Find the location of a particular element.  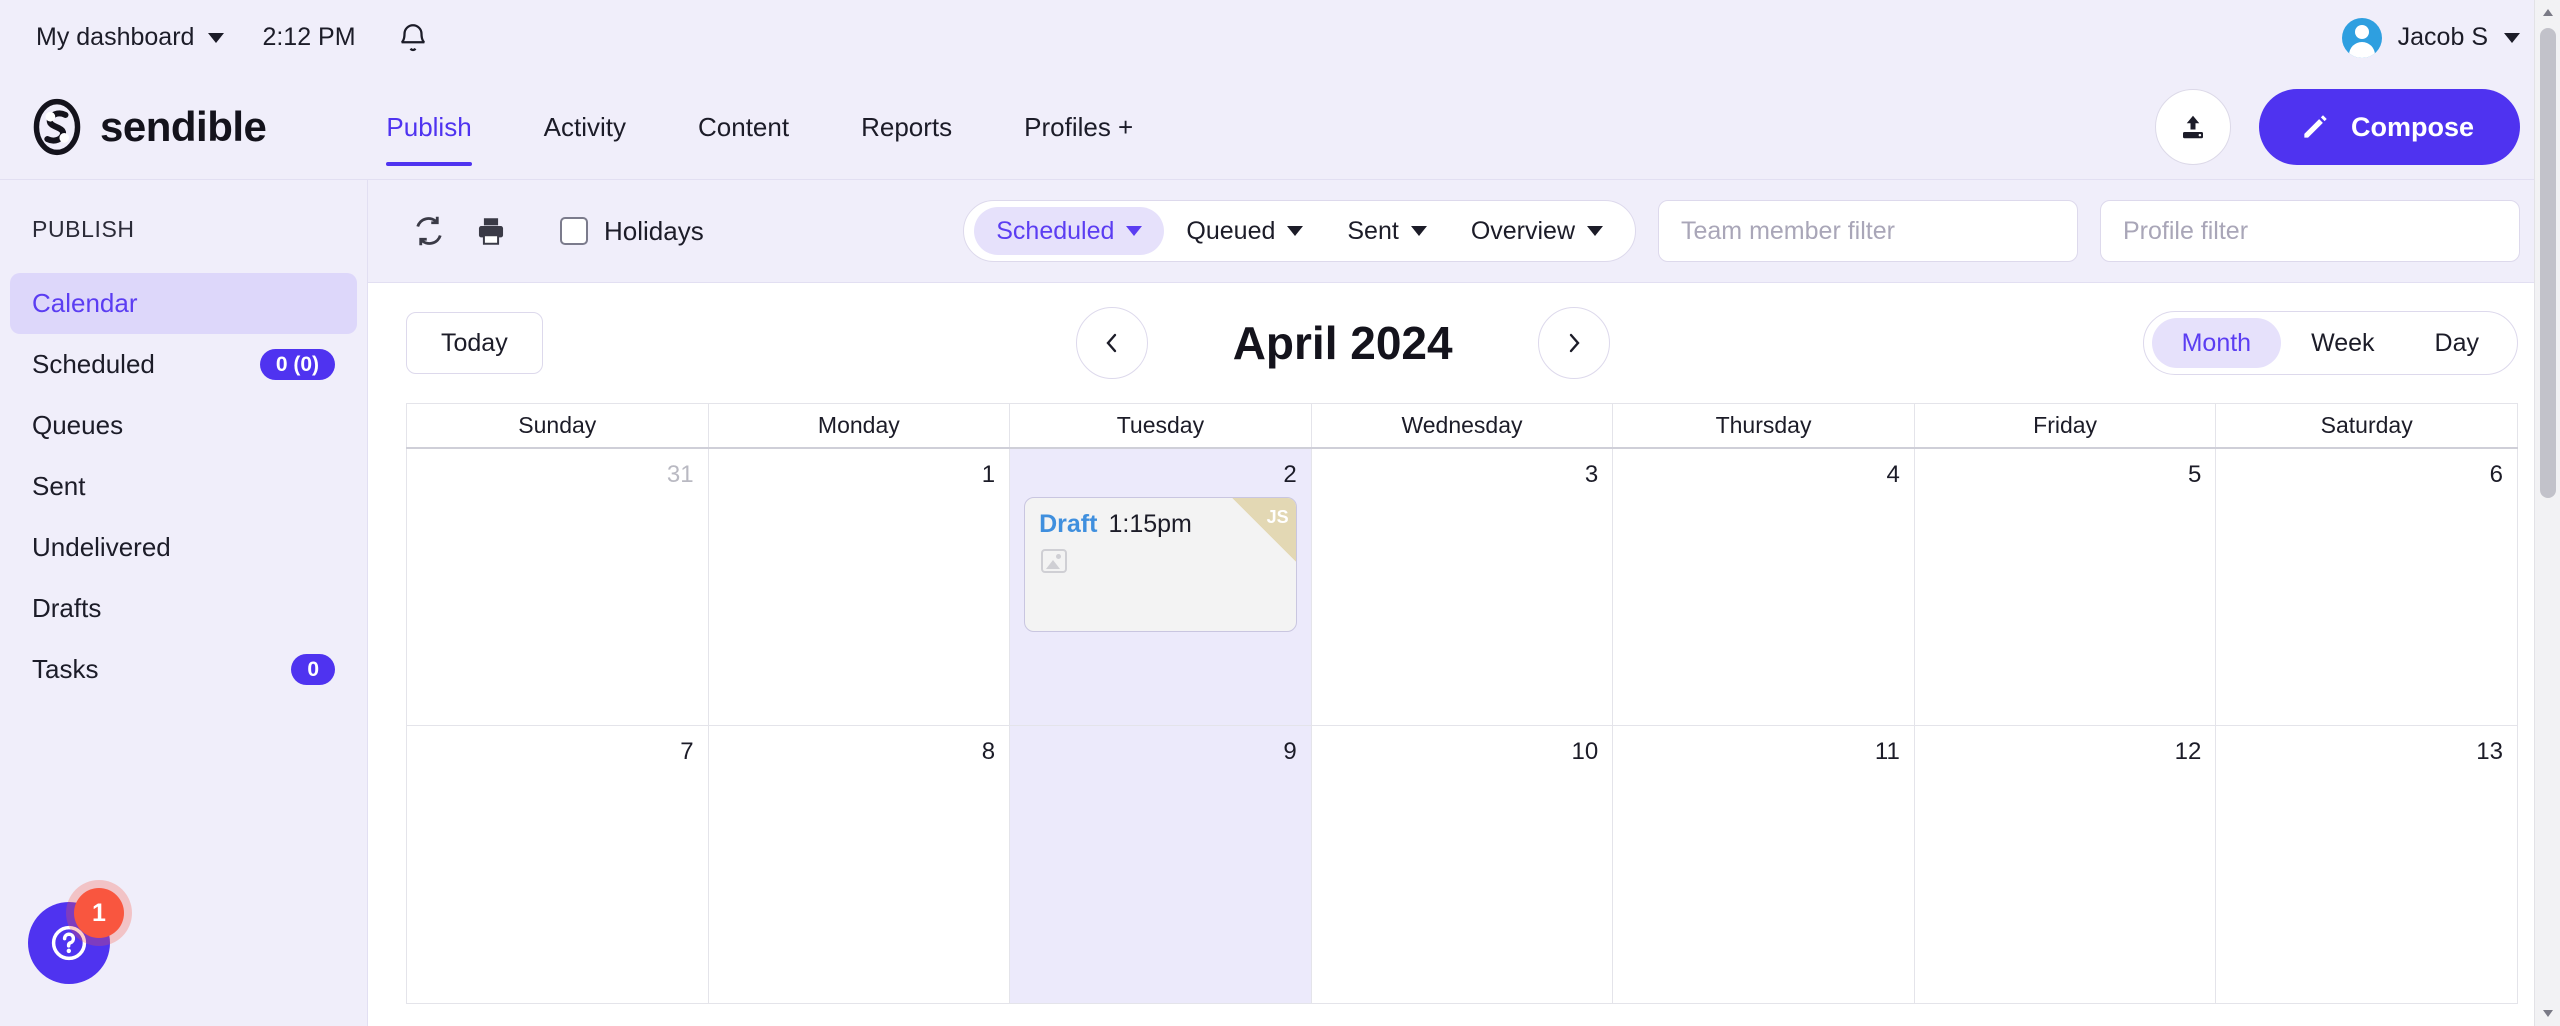

sidebar-item-label: Sent is located at coordinates (59, 486).